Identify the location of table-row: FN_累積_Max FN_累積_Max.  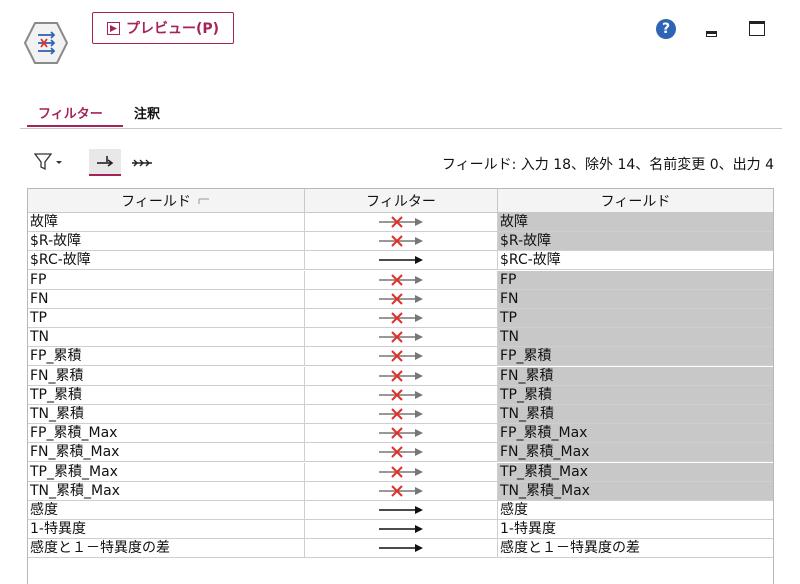
(400, 453).